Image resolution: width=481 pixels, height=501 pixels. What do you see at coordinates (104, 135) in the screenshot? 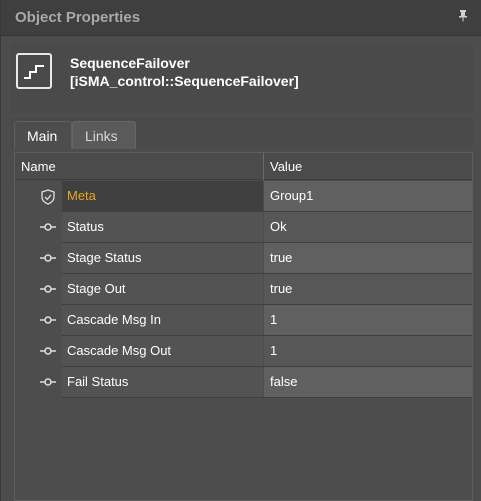
I see `tab-links: Links` at bounding box center [104, 135].